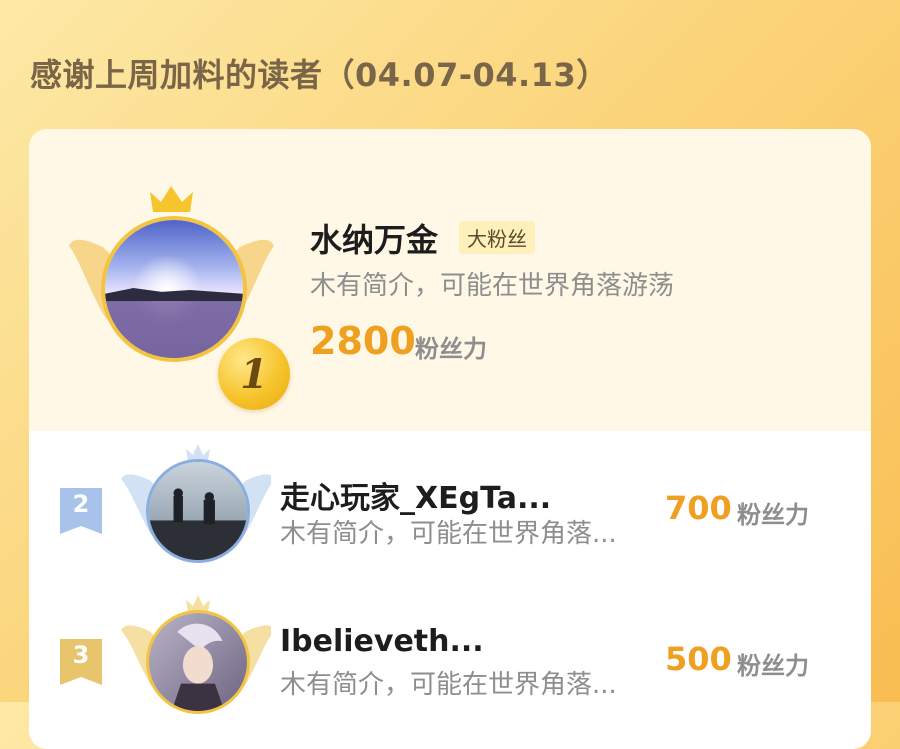 The width and height of the screenshot is (900, 749). Describe the element at coordinates (319, 75) in the screenshot. I see `page-title: 感谢上周加料的读者（04.07-04.13）` at that location.